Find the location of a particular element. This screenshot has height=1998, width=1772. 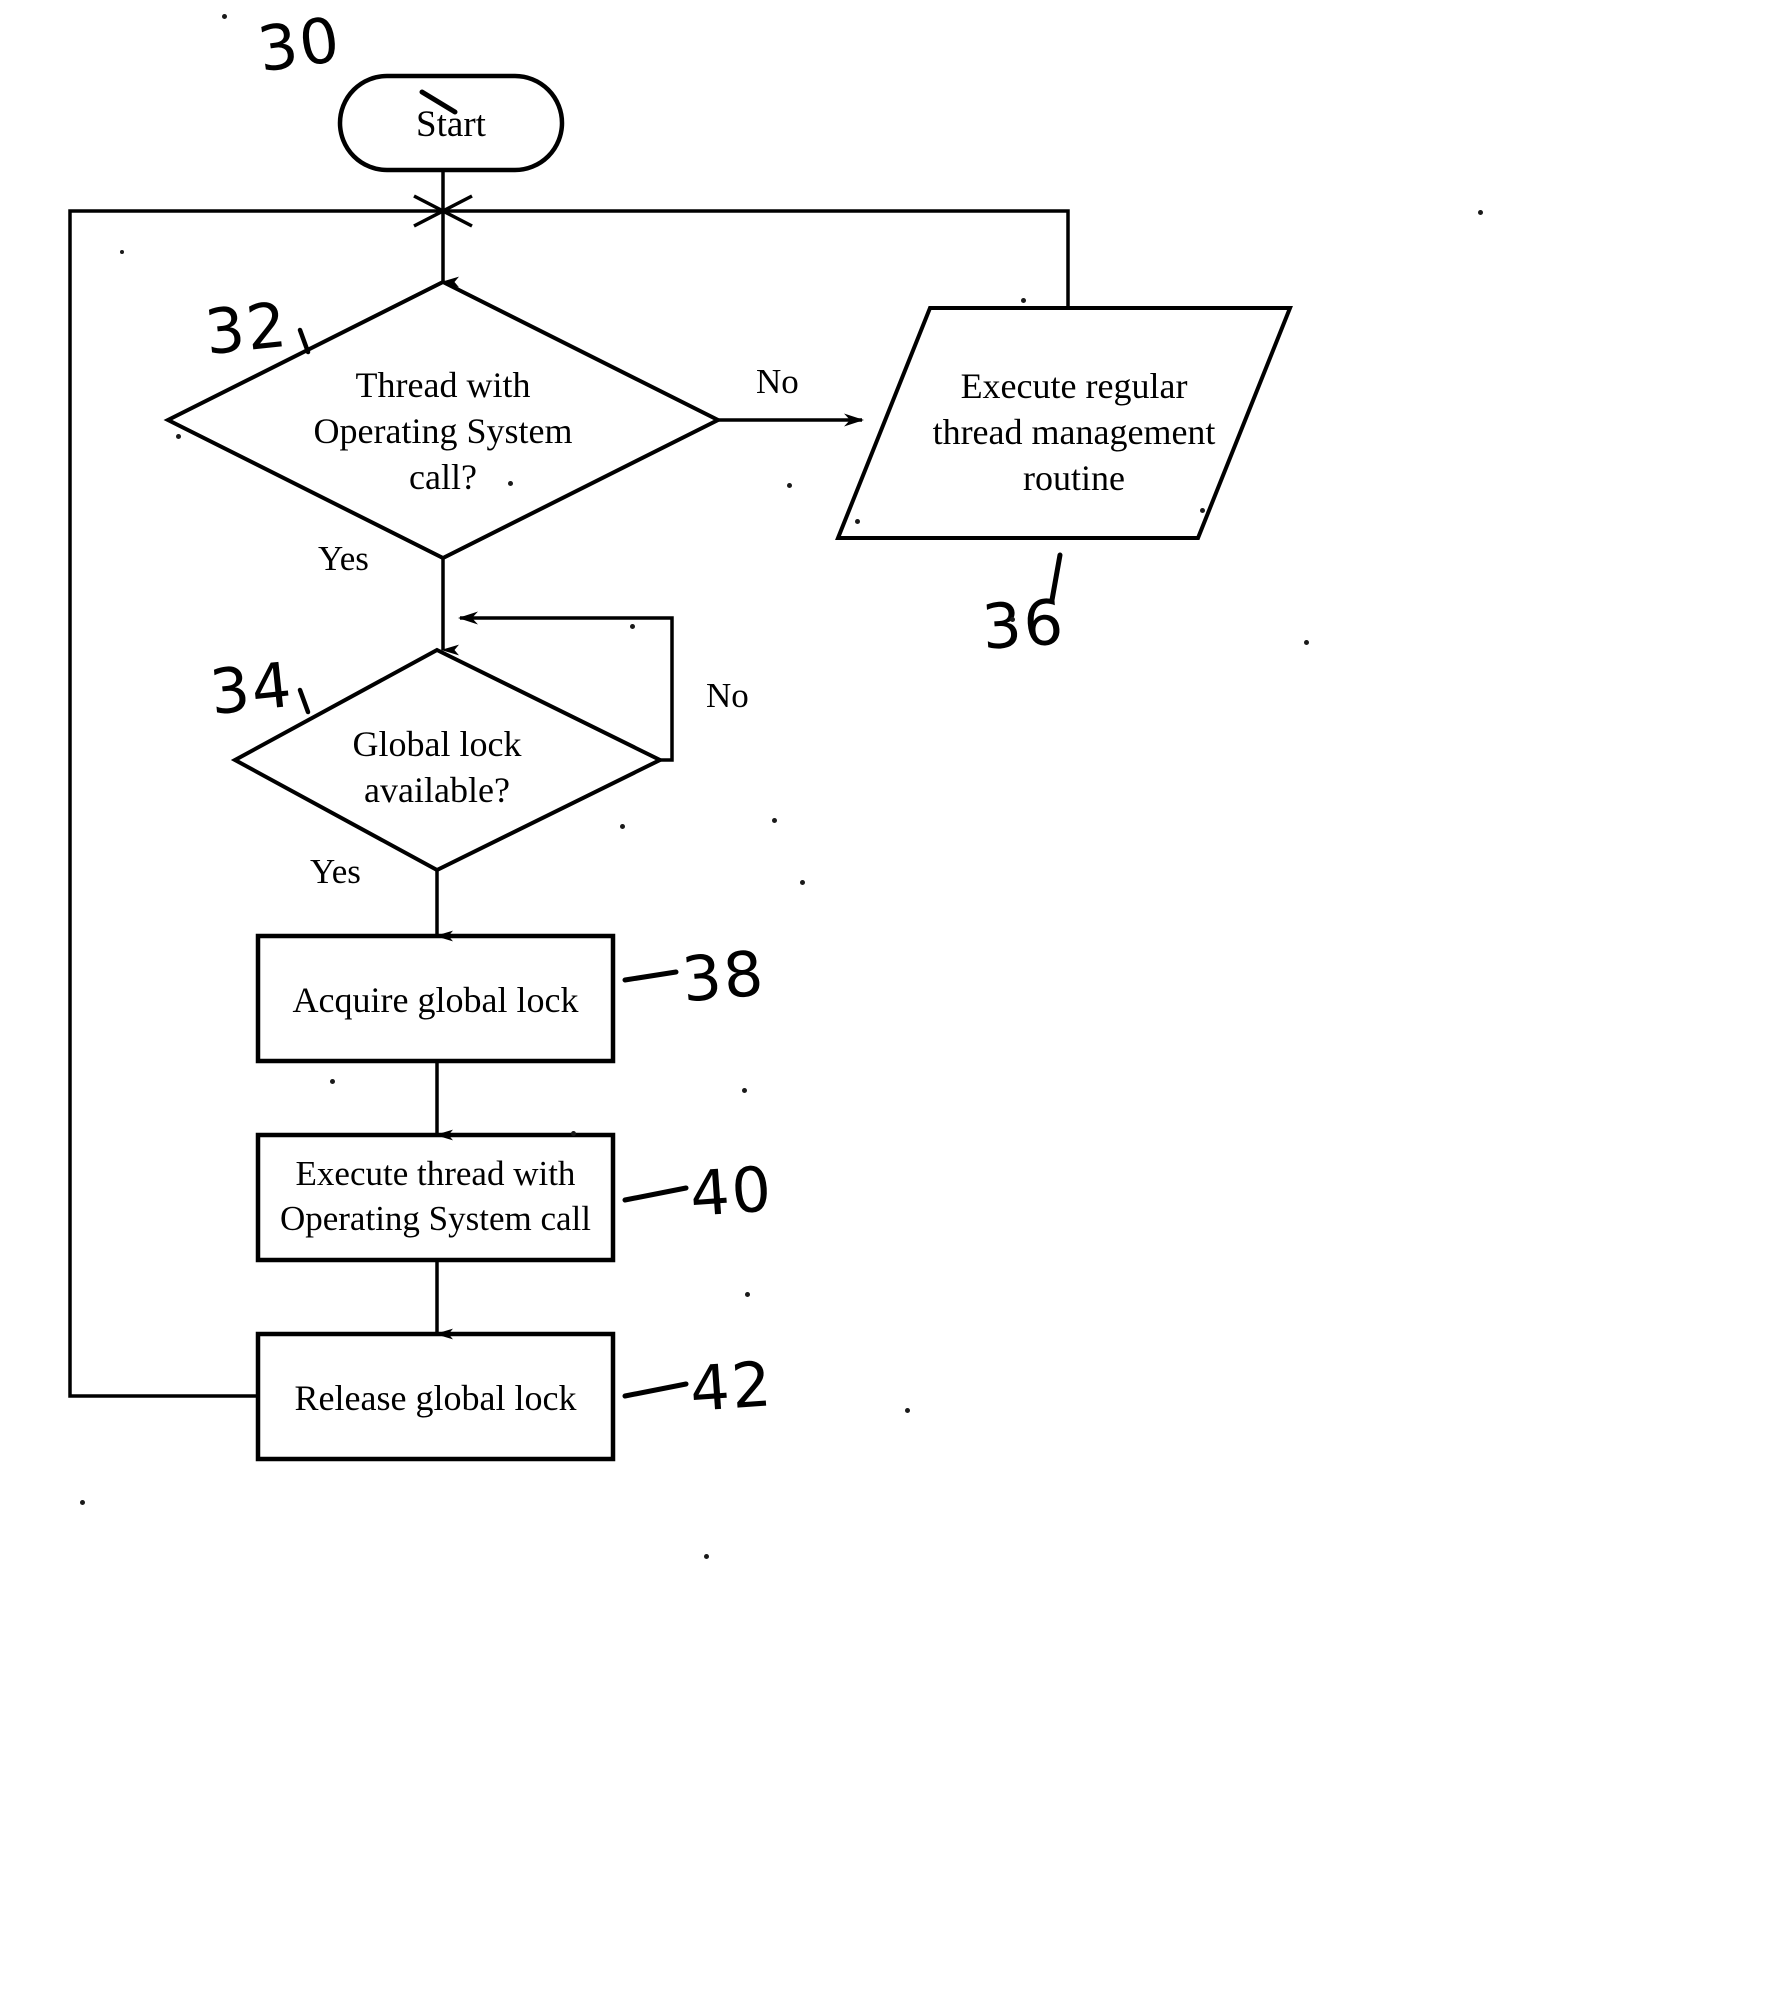

acquire-lock-shape is located at coordinates (435, 998).